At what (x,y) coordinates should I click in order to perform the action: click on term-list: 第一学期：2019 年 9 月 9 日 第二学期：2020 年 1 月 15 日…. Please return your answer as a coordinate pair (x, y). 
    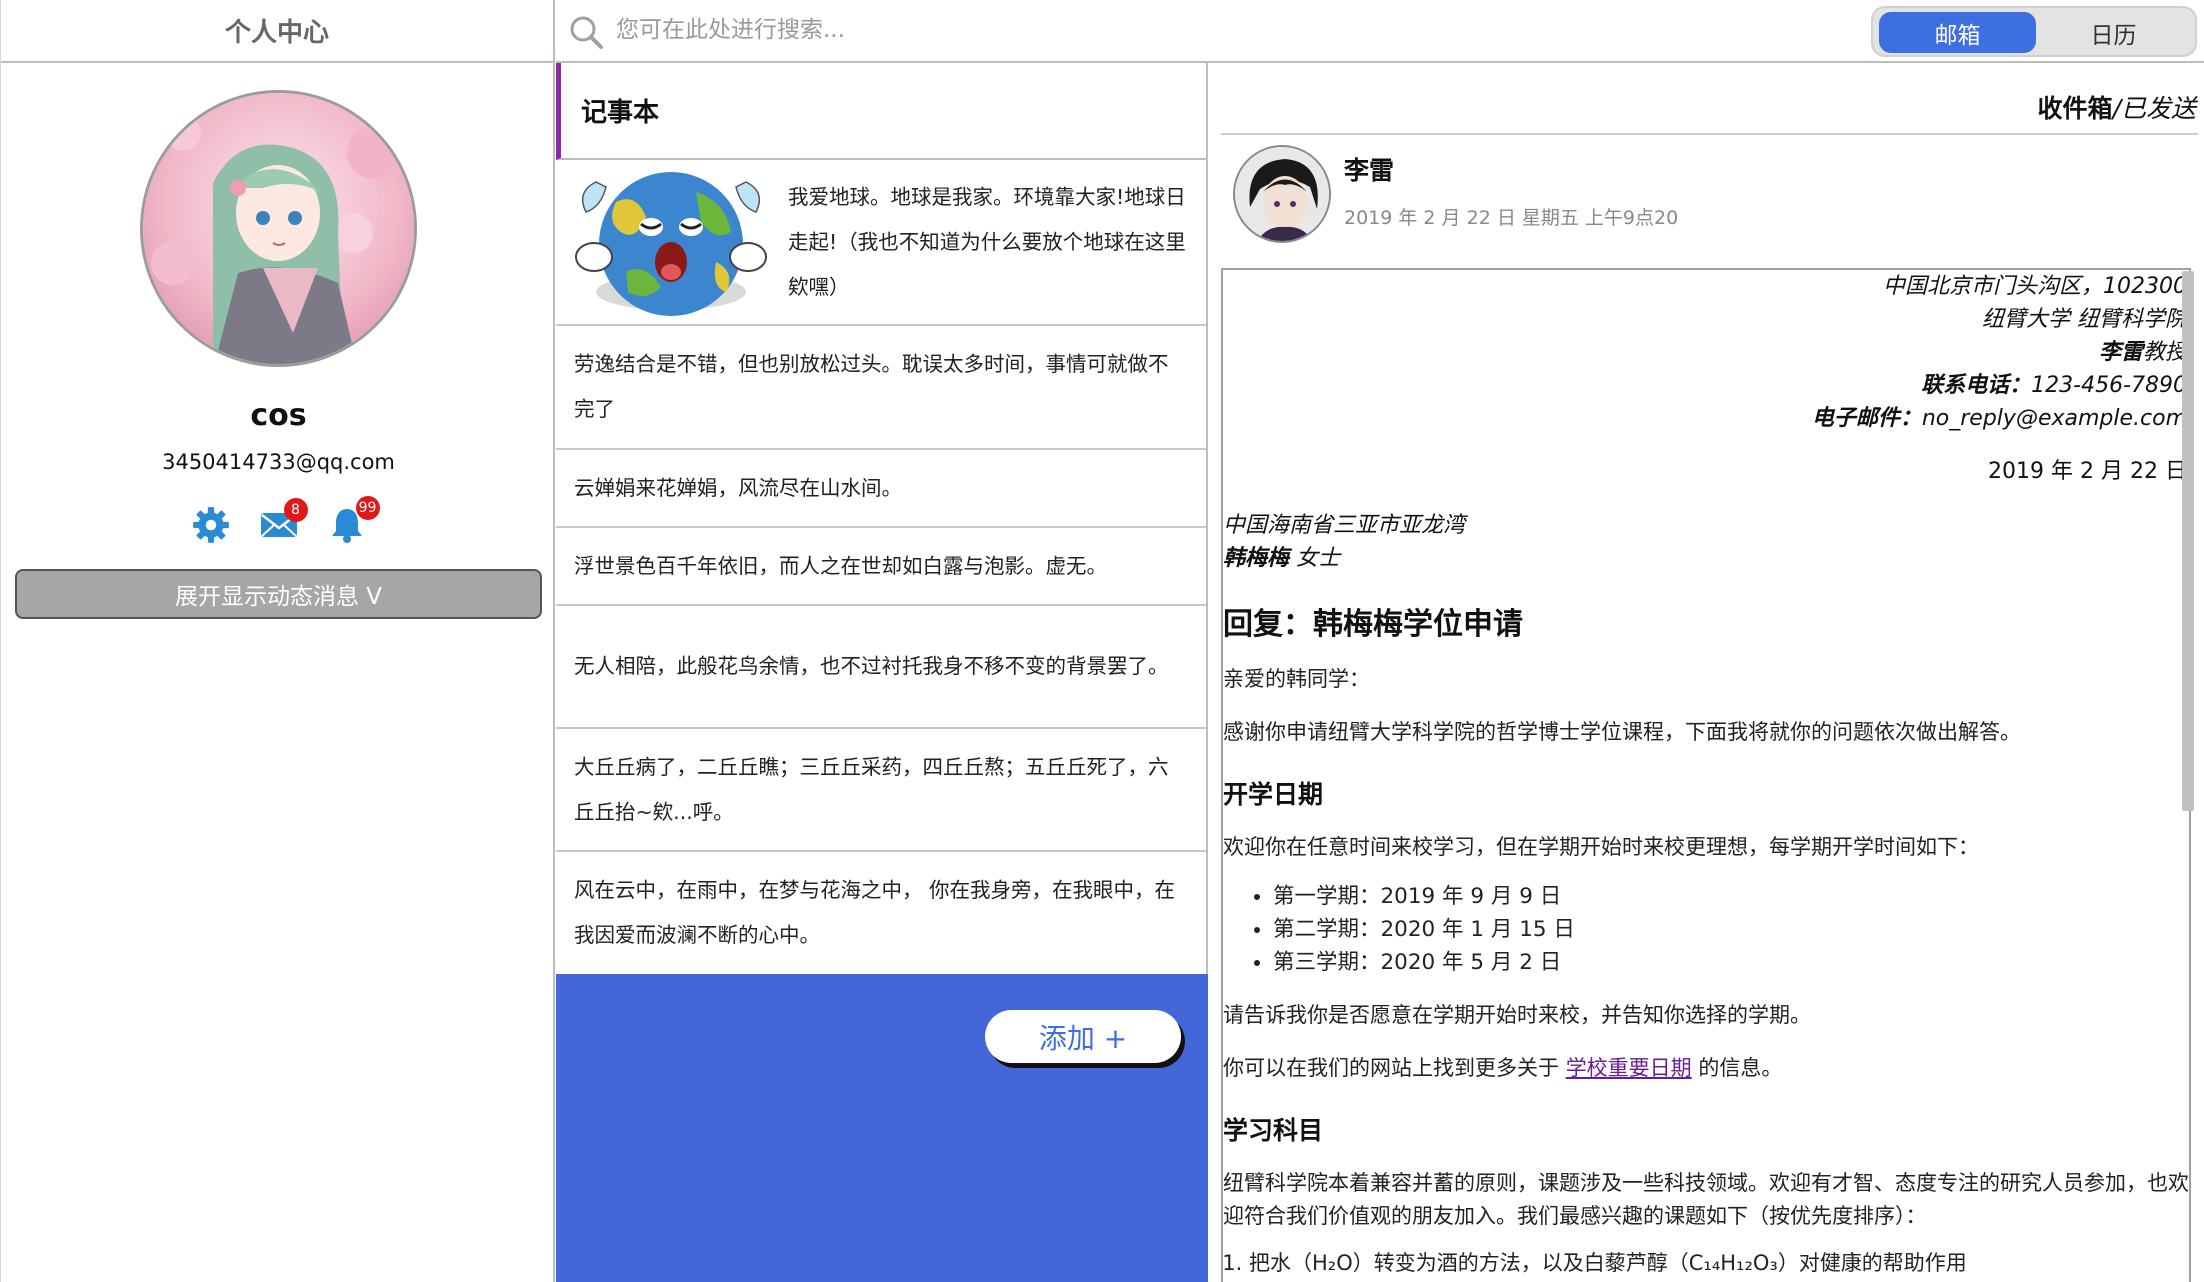
    Looking at the image, I should click on (1706, 929).